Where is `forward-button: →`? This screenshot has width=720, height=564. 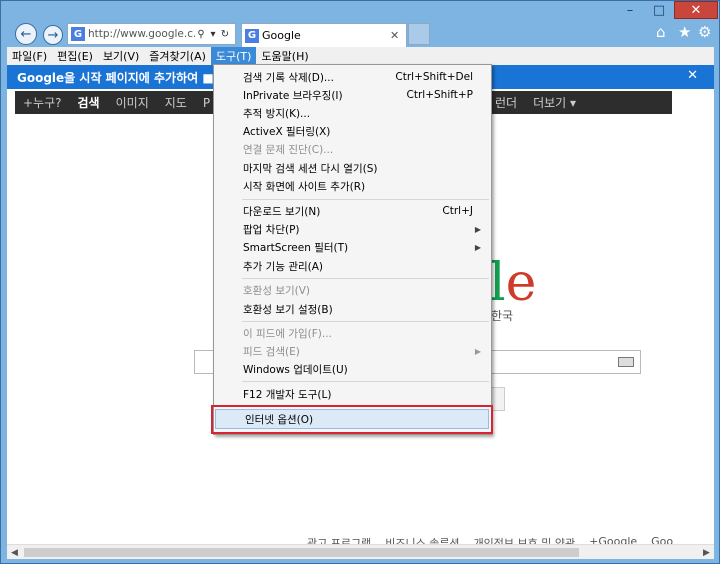 forward-button: → is located at coordinates (53, 35).